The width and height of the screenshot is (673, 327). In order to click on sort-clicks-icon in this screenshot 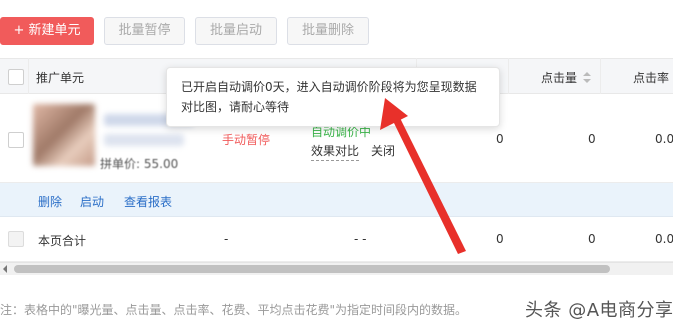, I will do `click(587, 78)`.